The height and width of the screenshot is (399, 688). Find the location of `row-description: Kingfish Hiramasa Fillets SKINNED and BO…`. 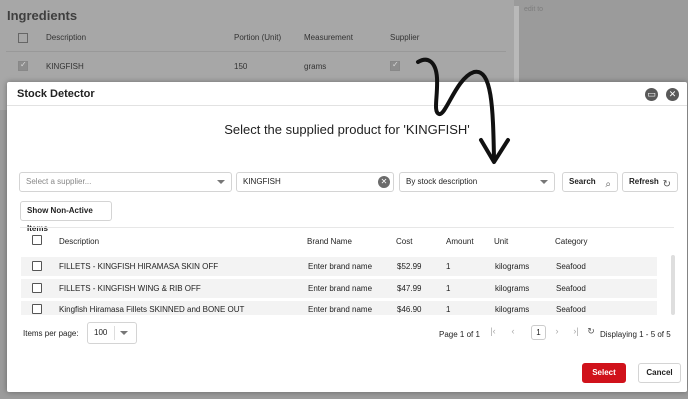

row-description: Kingfish Hiramasa Fillets SKINNED and BO… is located at coordinates (152, 309).